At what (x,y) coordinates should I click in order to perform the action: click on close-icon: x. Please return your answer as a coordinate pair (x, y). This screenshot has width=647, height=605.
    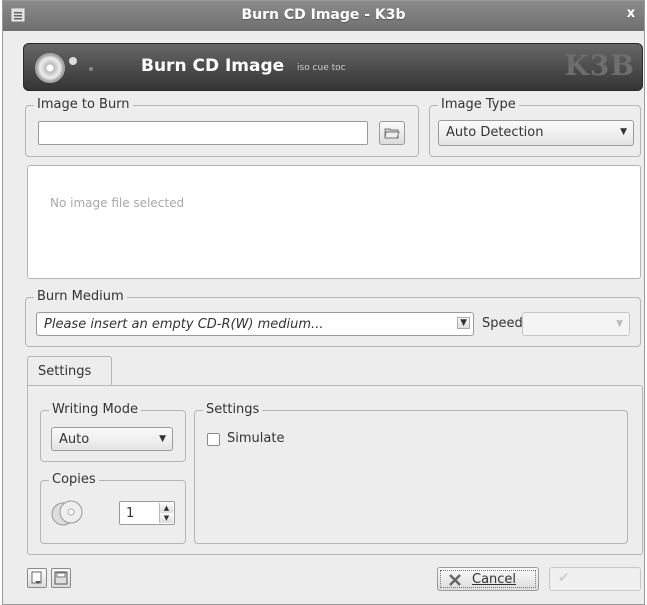
    Looking at the image, I should click on (631, 15).